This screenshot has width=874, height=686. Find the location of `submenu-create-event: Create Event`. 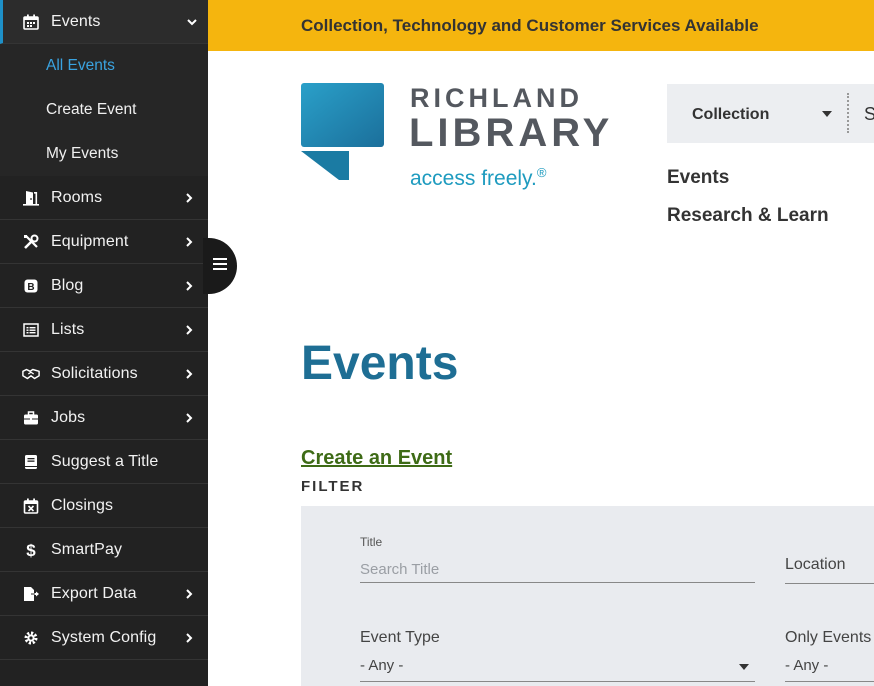

submenu-create-event: Create Event is located at coordinates (104, 110).